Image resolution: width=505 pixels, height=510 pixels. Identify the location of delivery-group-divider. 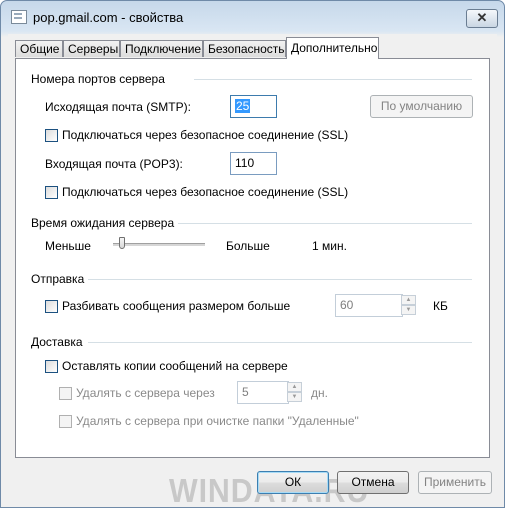
(280, 342).